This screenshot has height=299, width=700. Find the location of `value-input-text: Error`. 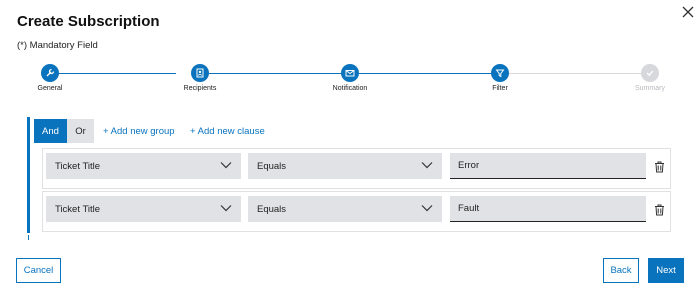

value-input-text: Error is located at coordinates (469, 165).